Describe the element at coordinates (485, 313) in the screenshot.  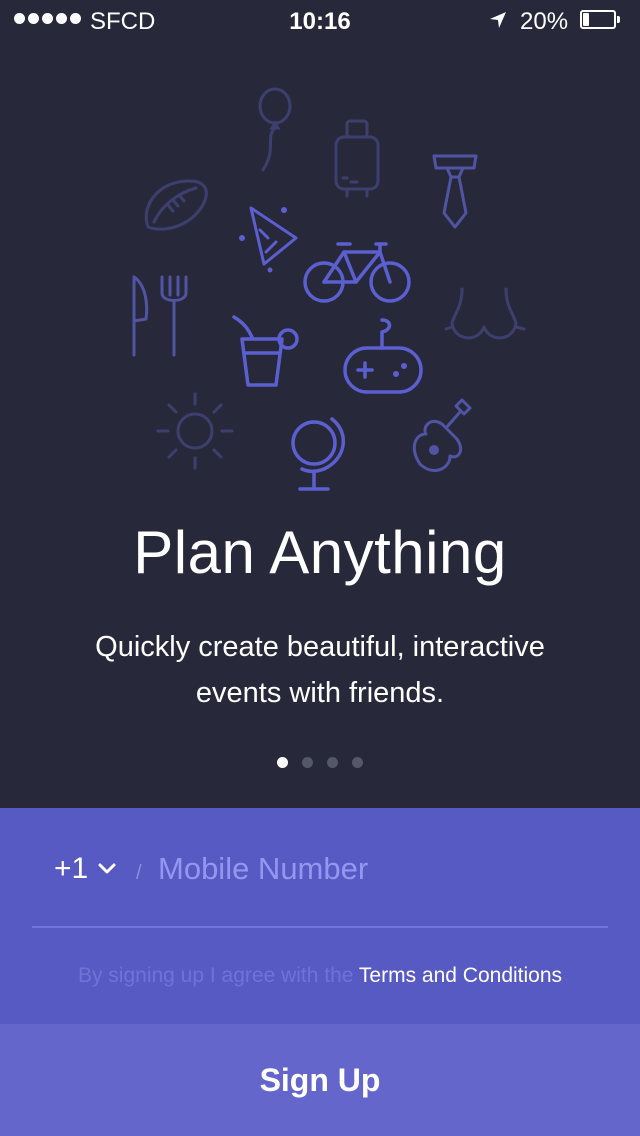
I see `bikini-top-icon` at that location.